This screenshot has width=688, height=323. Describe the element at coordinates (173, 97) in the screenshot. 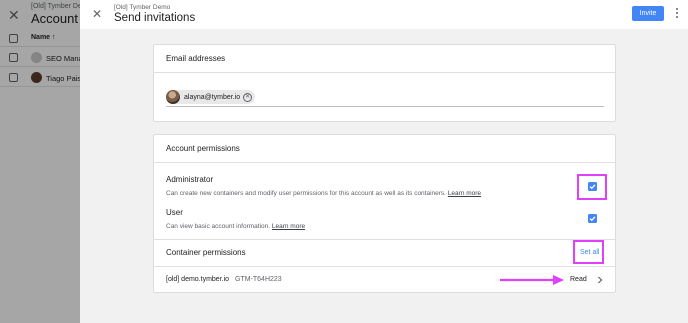

I see `avatar` at that location.